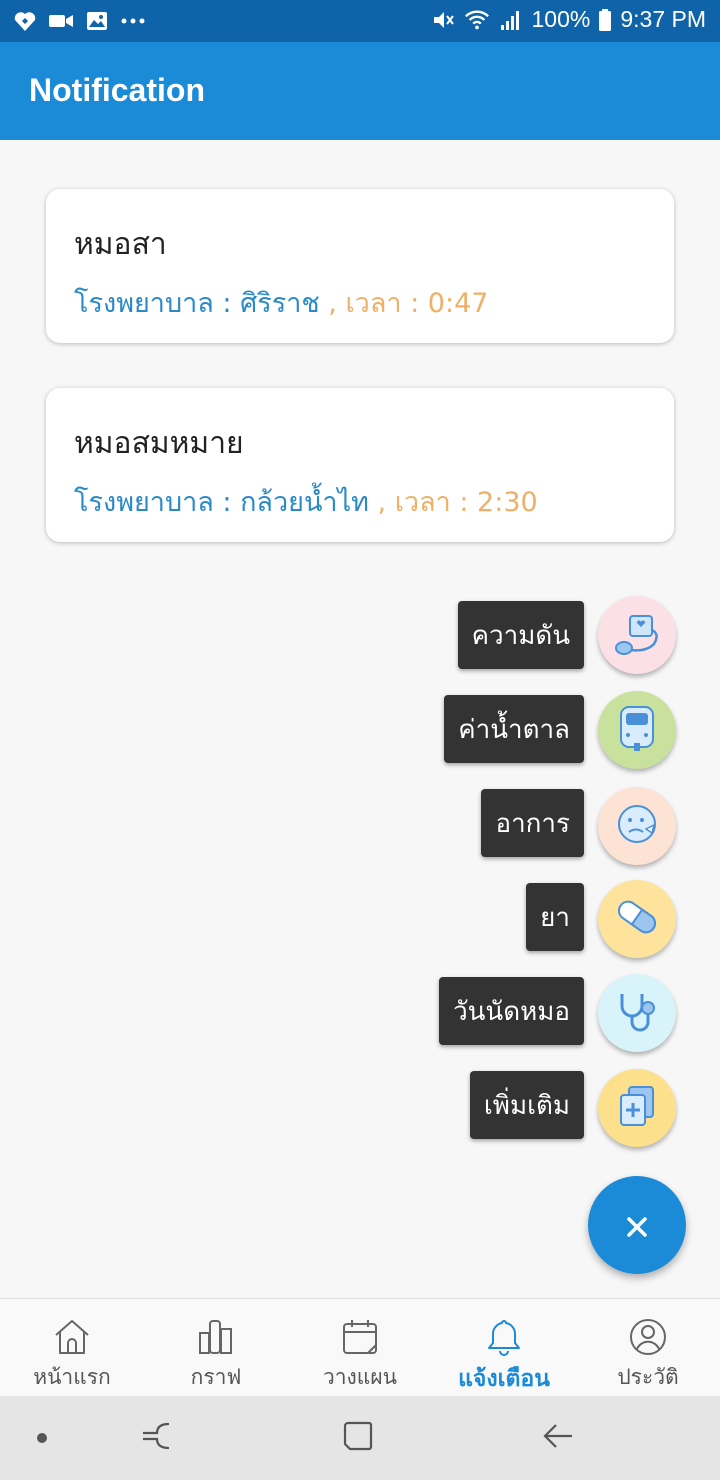 The height and width of the screenshot is (1480, 720). What do you see at coordinates (360, 21) in the screenshot?
I see `status-bar: 100% 9:37 PM` at bounding box center [360, 21].